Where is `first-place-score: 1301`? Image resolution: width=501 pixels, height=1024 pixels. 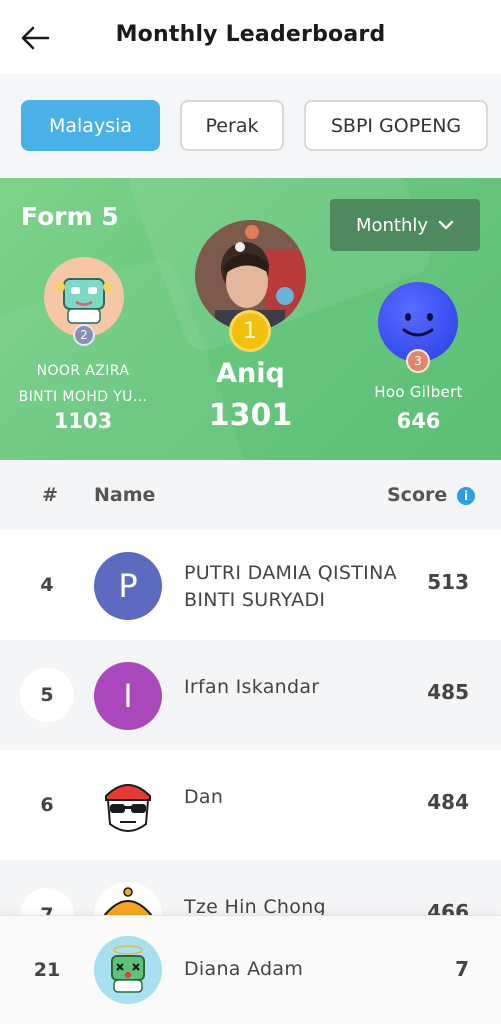 first-place-score: 1301 is located at coordinates (250, 415).